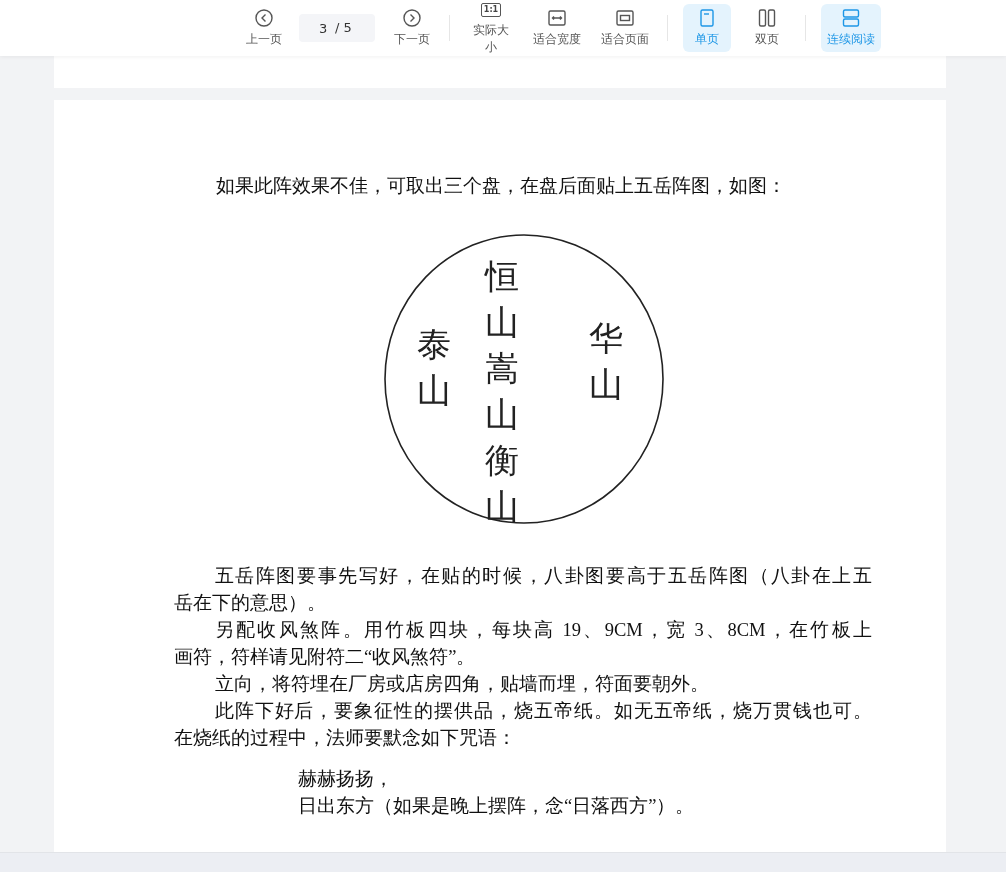  What do you see at coordinates (503, 862) in the screenshot?
I see `scrollbar` at bounding box center [503, 862].